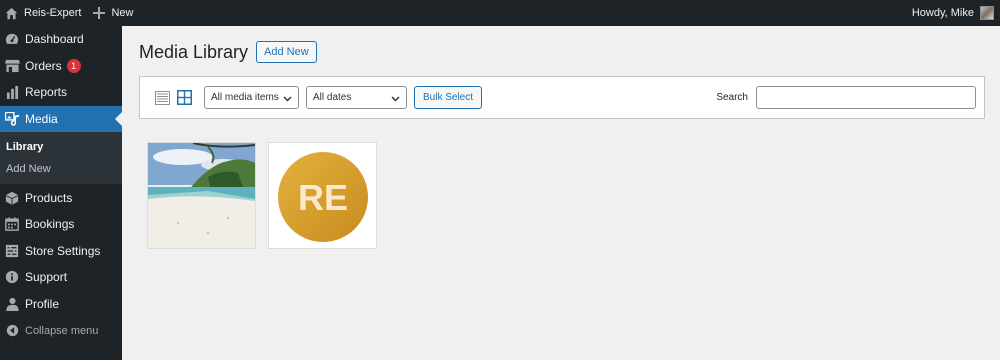 The width and height of the screenshot is (1000, 360). I want to click on media-grid: RE, so click(268, 195).